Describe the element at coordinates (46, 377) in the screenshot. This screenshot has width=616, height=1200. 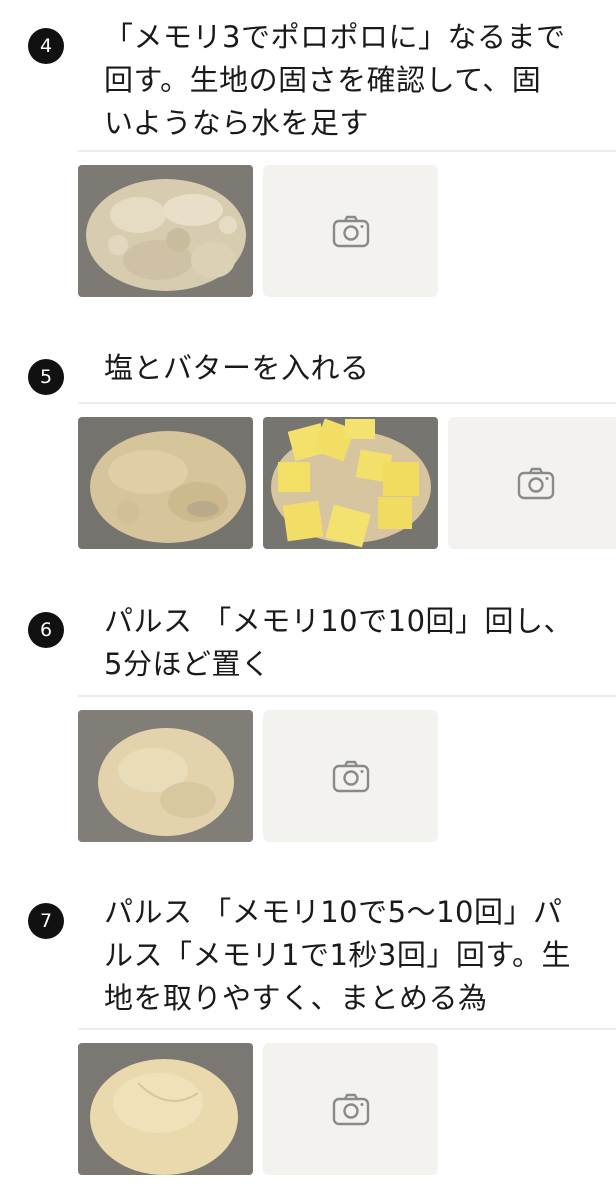
I see `step-number-badge: 5` at that location.